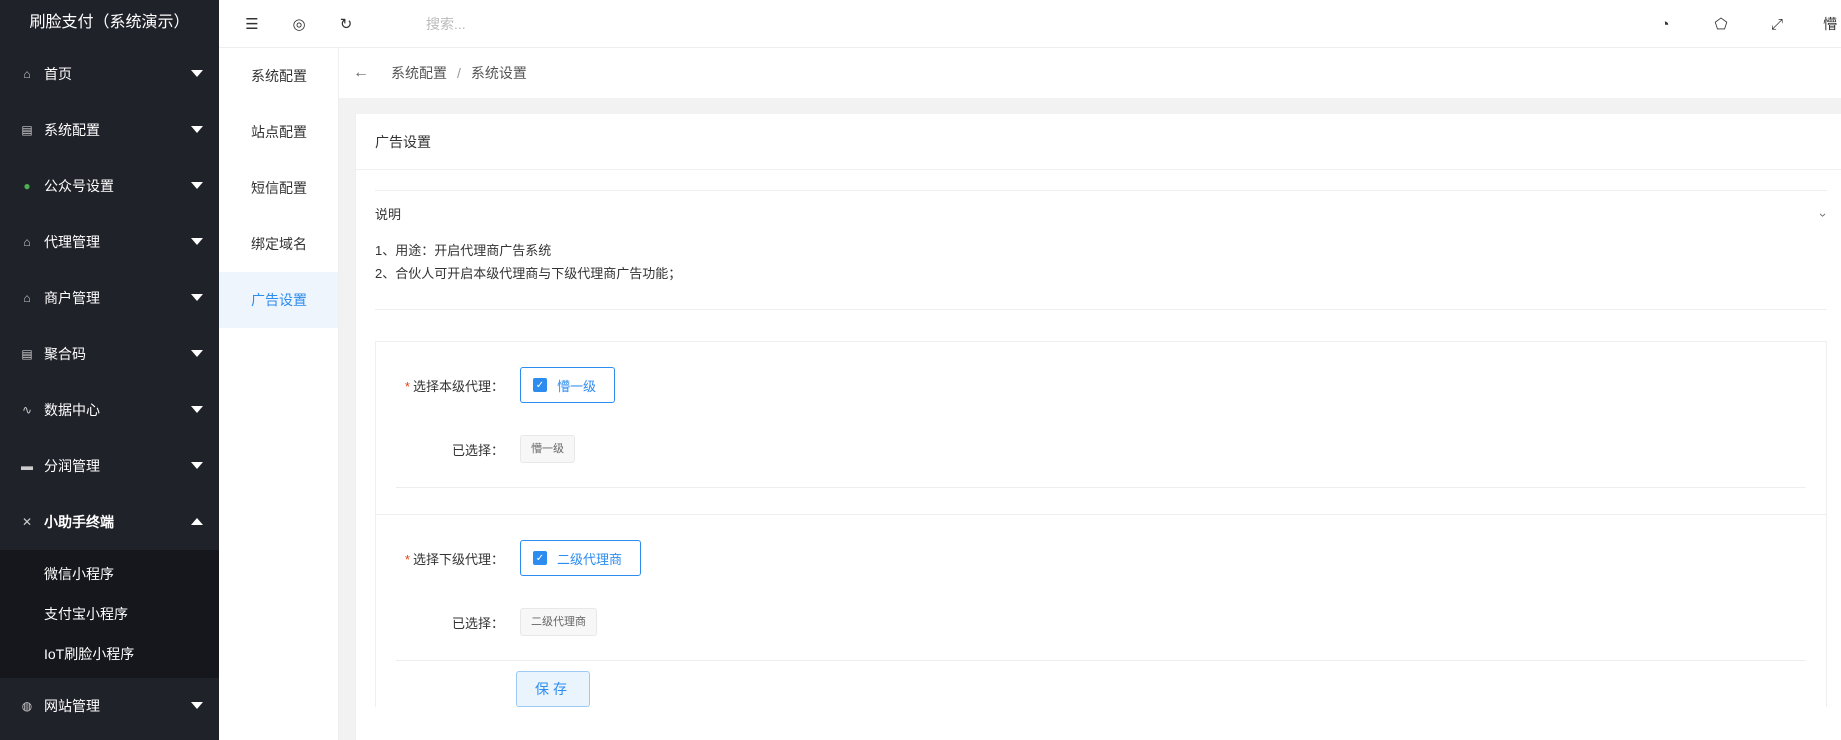 This screenshot has width=1841, height=740. Describe the element at coordinates (278, 244) in the screenshot. I see `secondary-menu-item: 绑定域名` at that location.